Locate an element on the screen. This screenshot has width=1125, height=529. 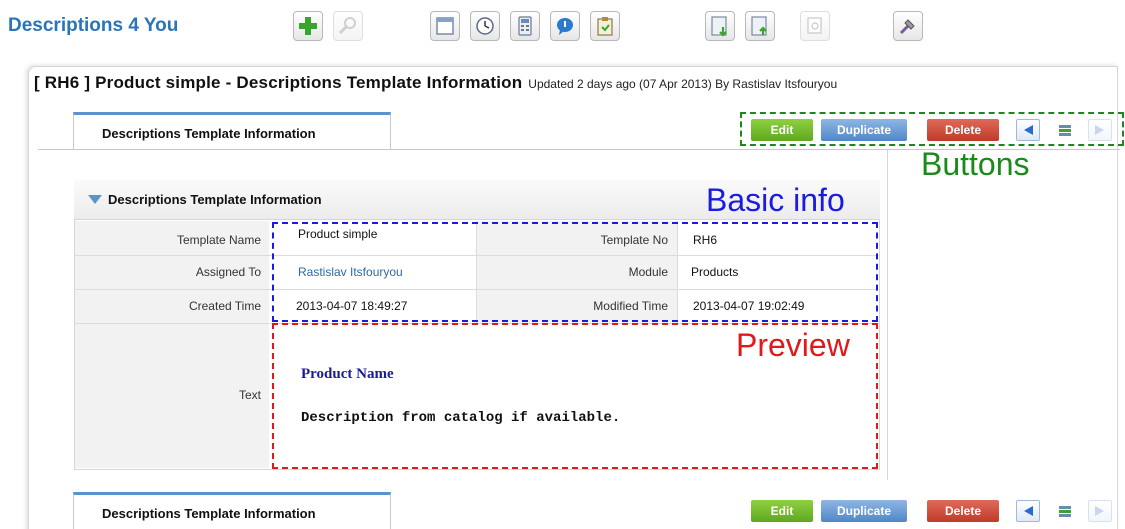
arrow-left-icon is located at coordinates (1028, 511).